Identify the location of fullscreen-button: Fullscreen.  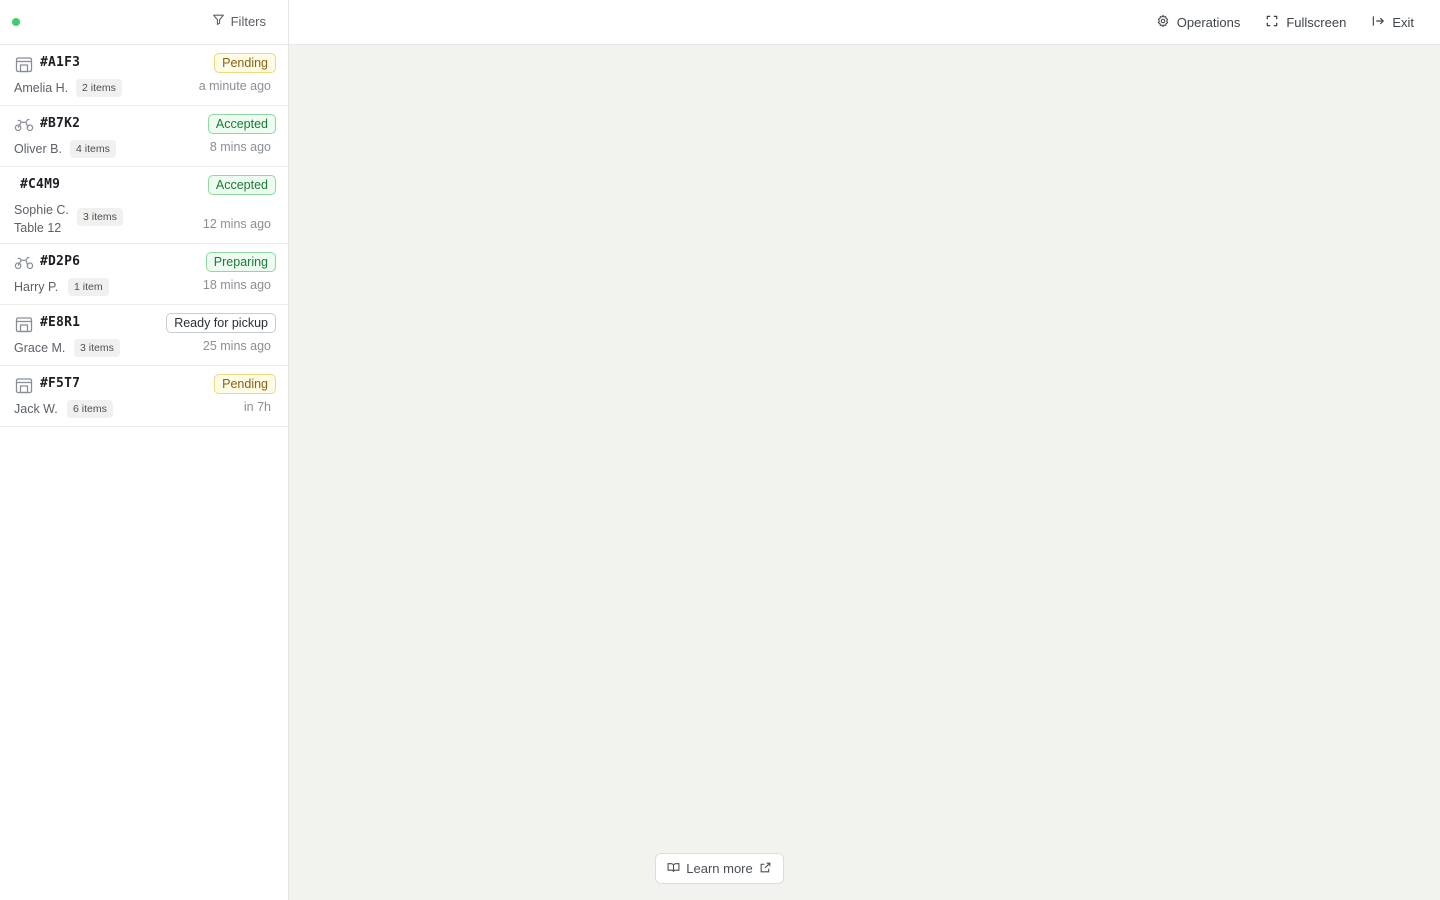
(1305, 22).